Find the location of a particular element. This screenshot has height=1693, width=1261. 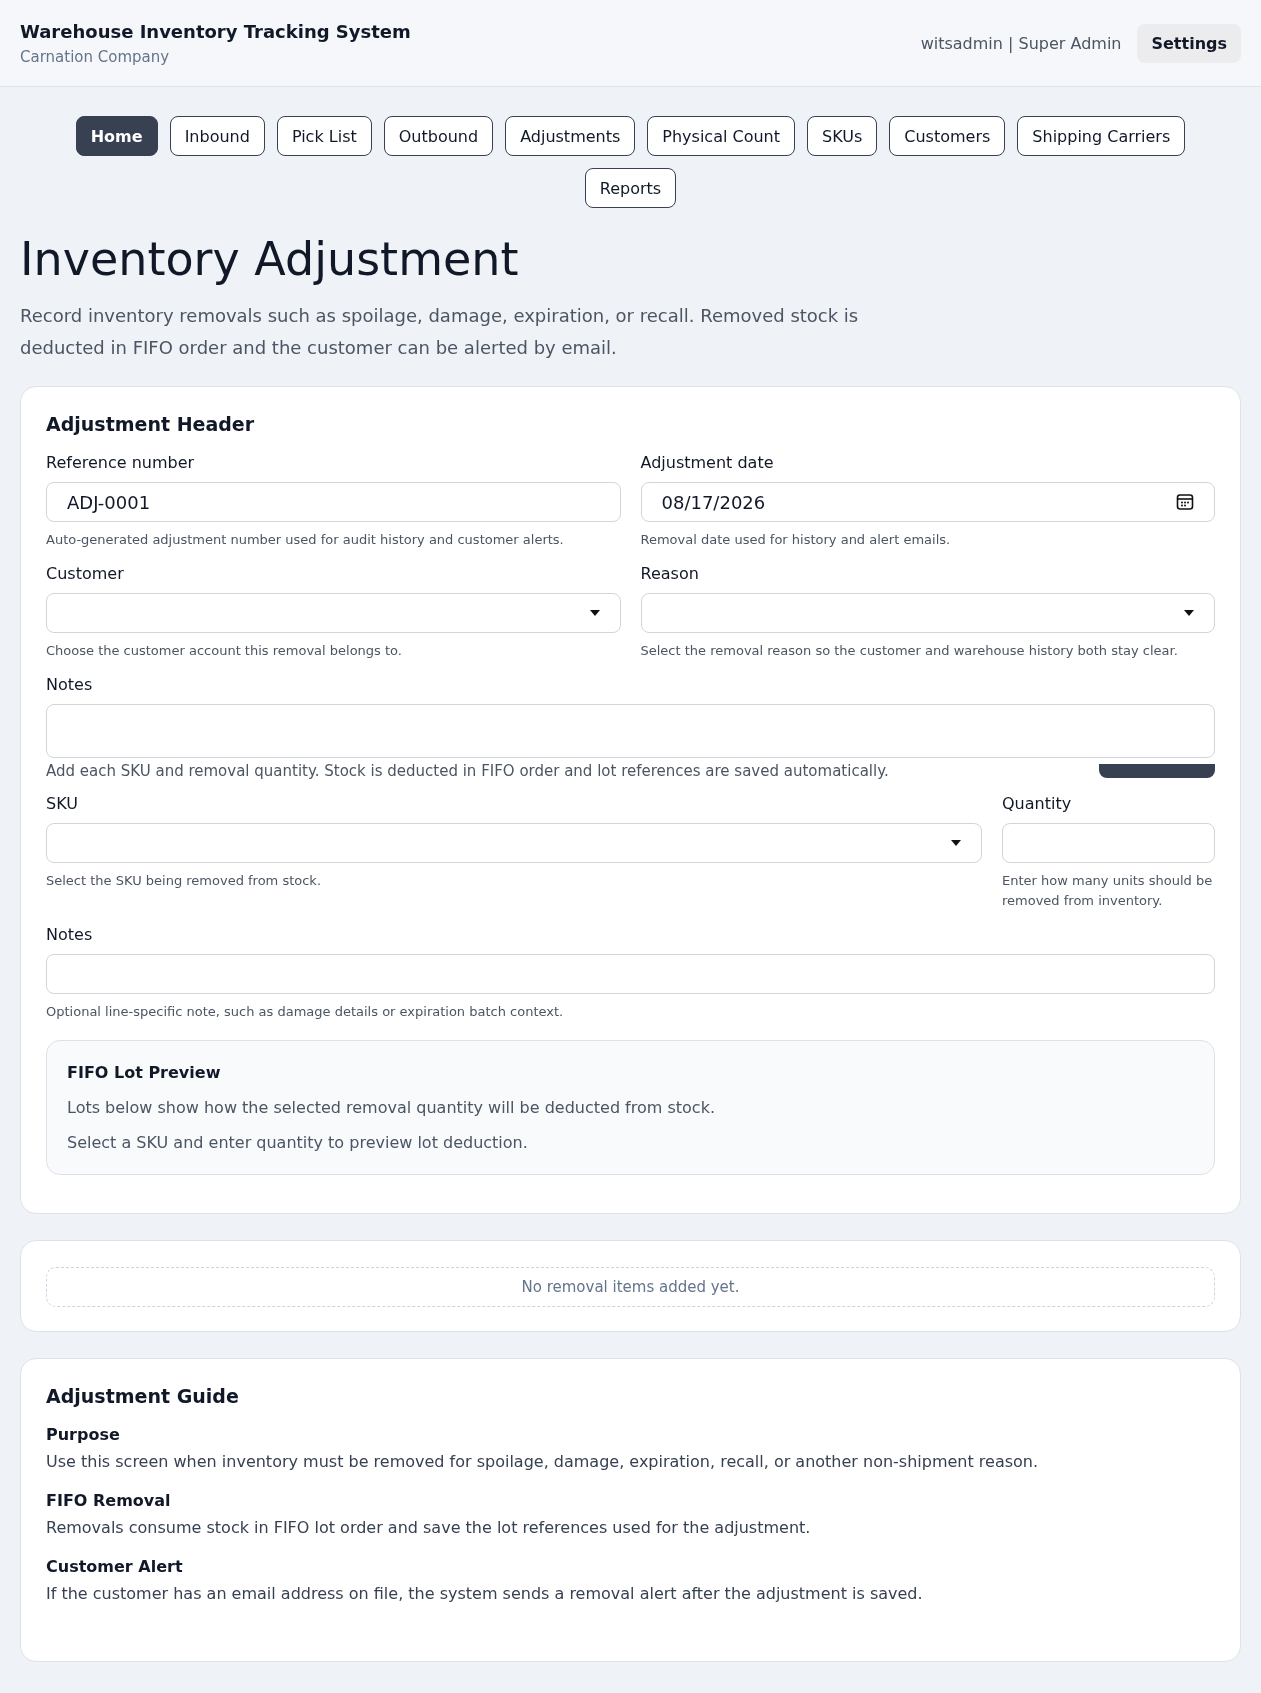

card-title: Adjustment Header is located at coordinates (151, 424).